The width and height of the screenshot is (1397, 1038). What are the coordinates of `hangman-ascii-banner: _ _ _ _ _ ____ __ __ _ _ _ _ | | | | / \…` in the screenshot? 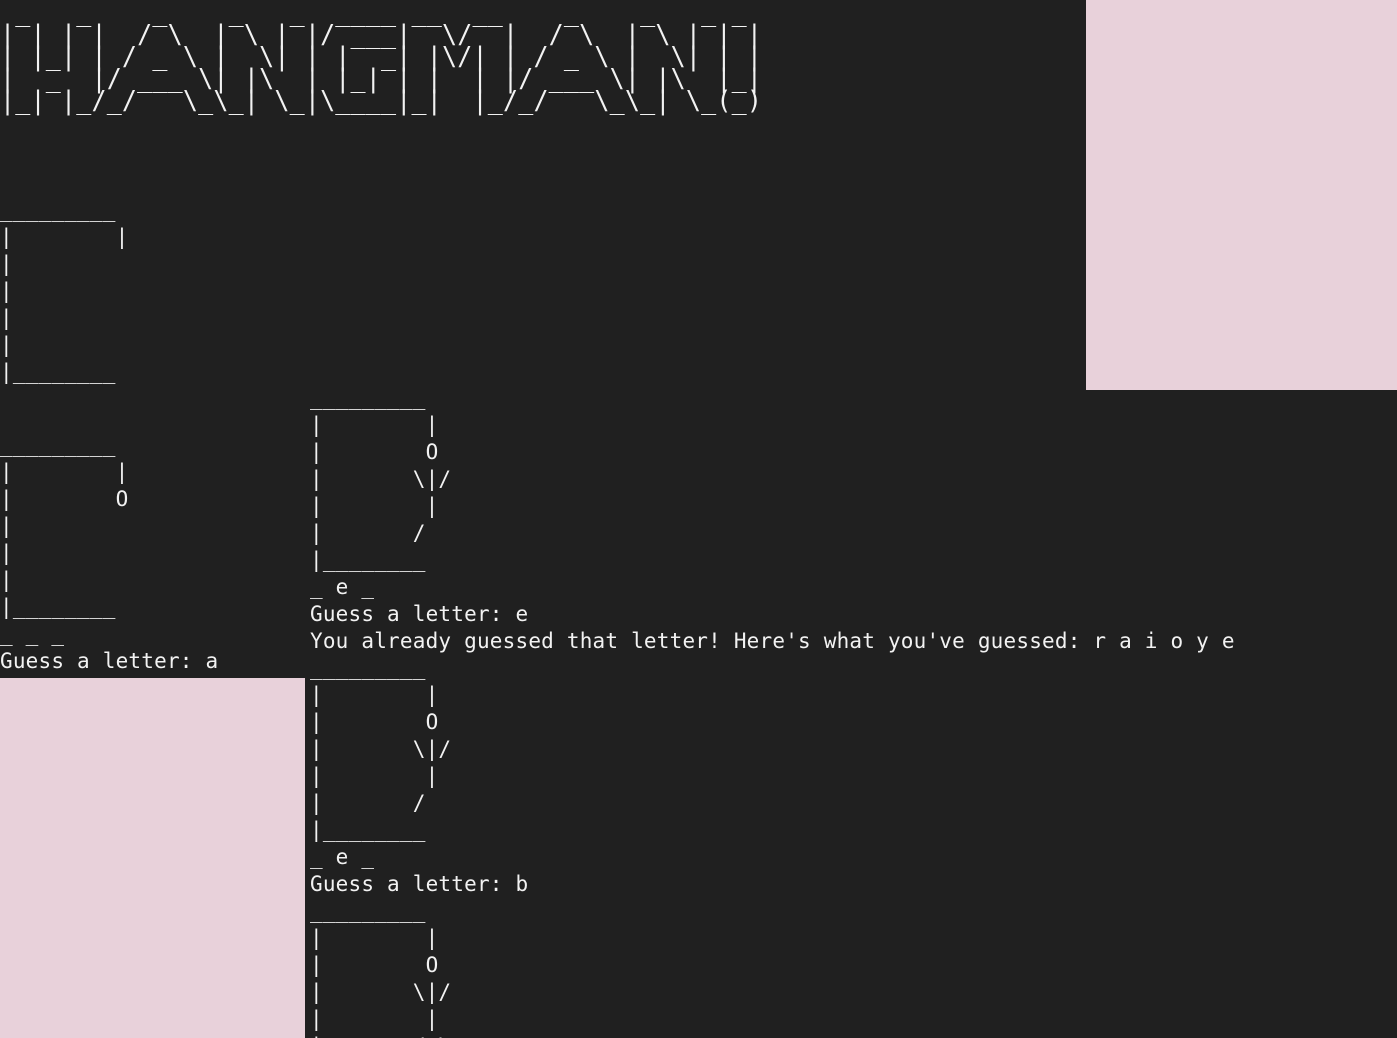 It's located at (381, 58).